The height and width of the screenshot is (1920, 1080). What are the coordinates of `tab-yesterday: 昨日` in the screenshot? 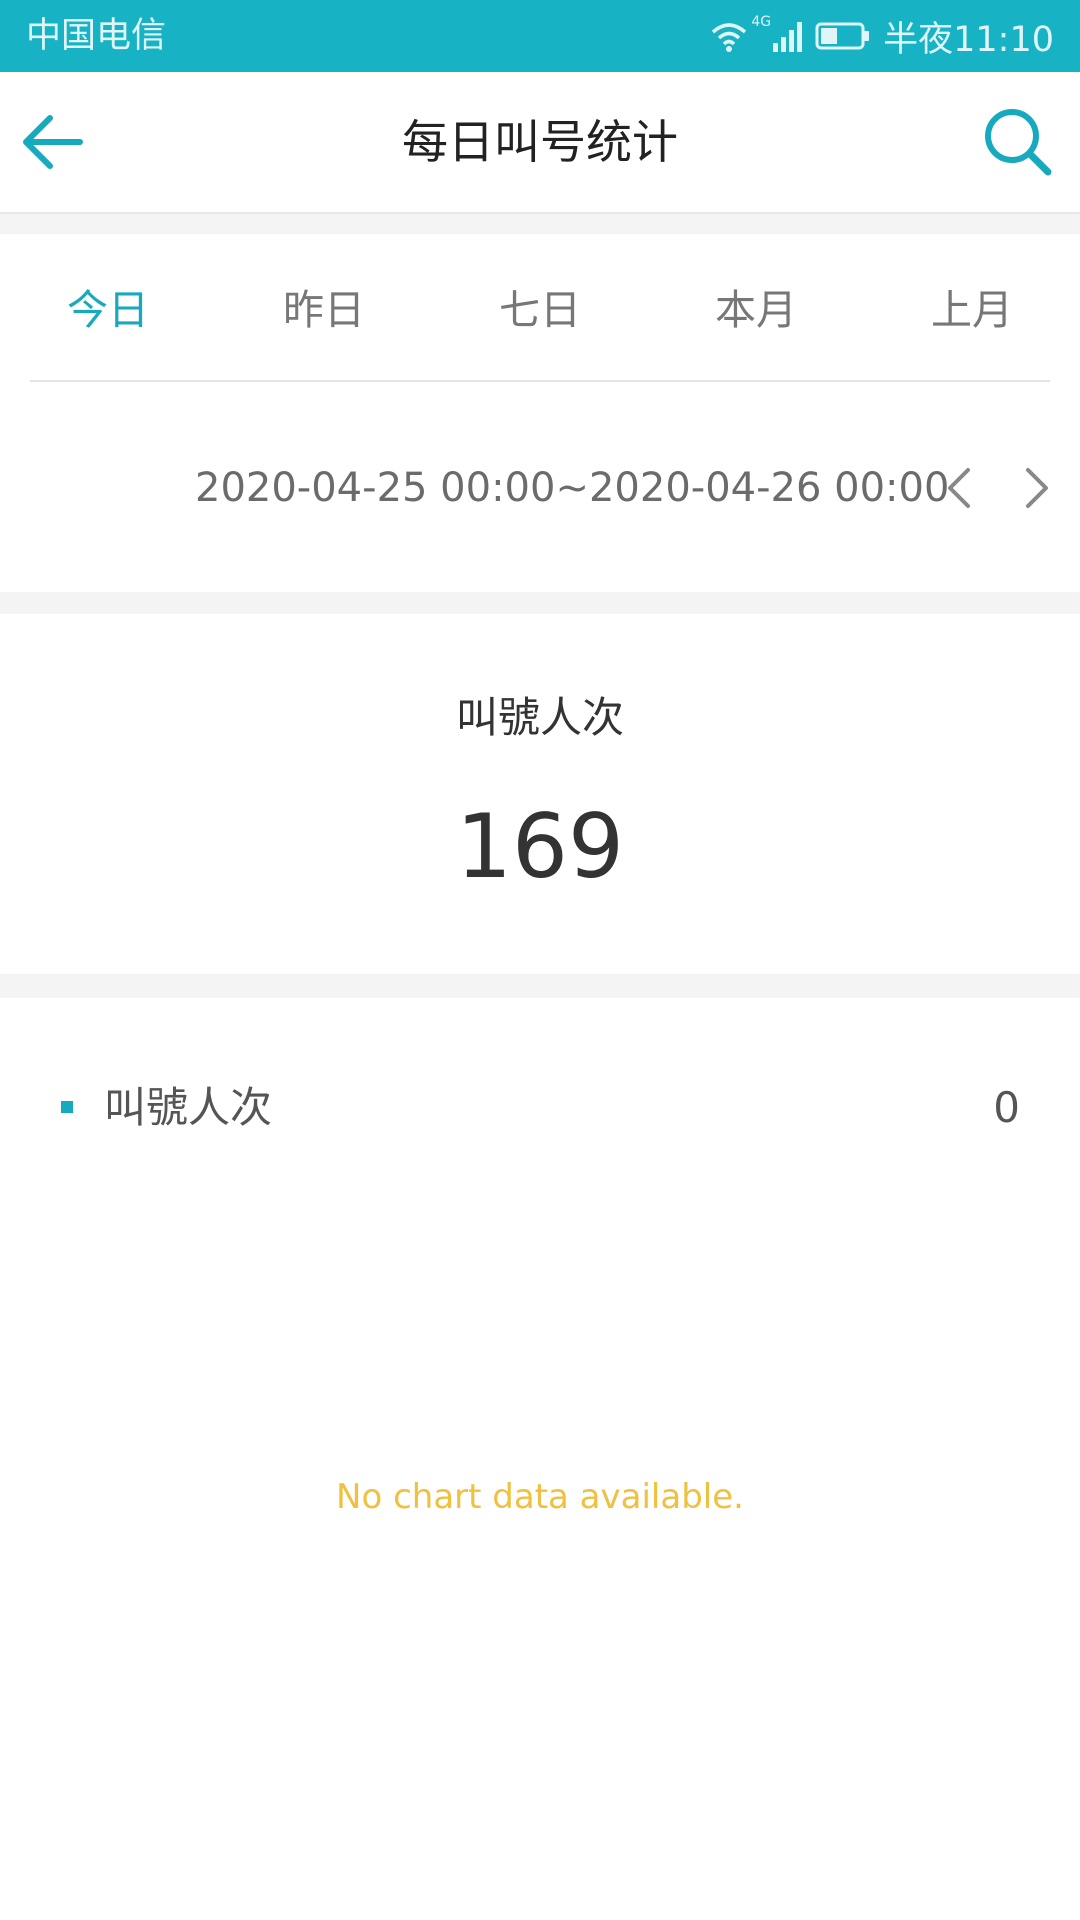 It's located at (324, 310).